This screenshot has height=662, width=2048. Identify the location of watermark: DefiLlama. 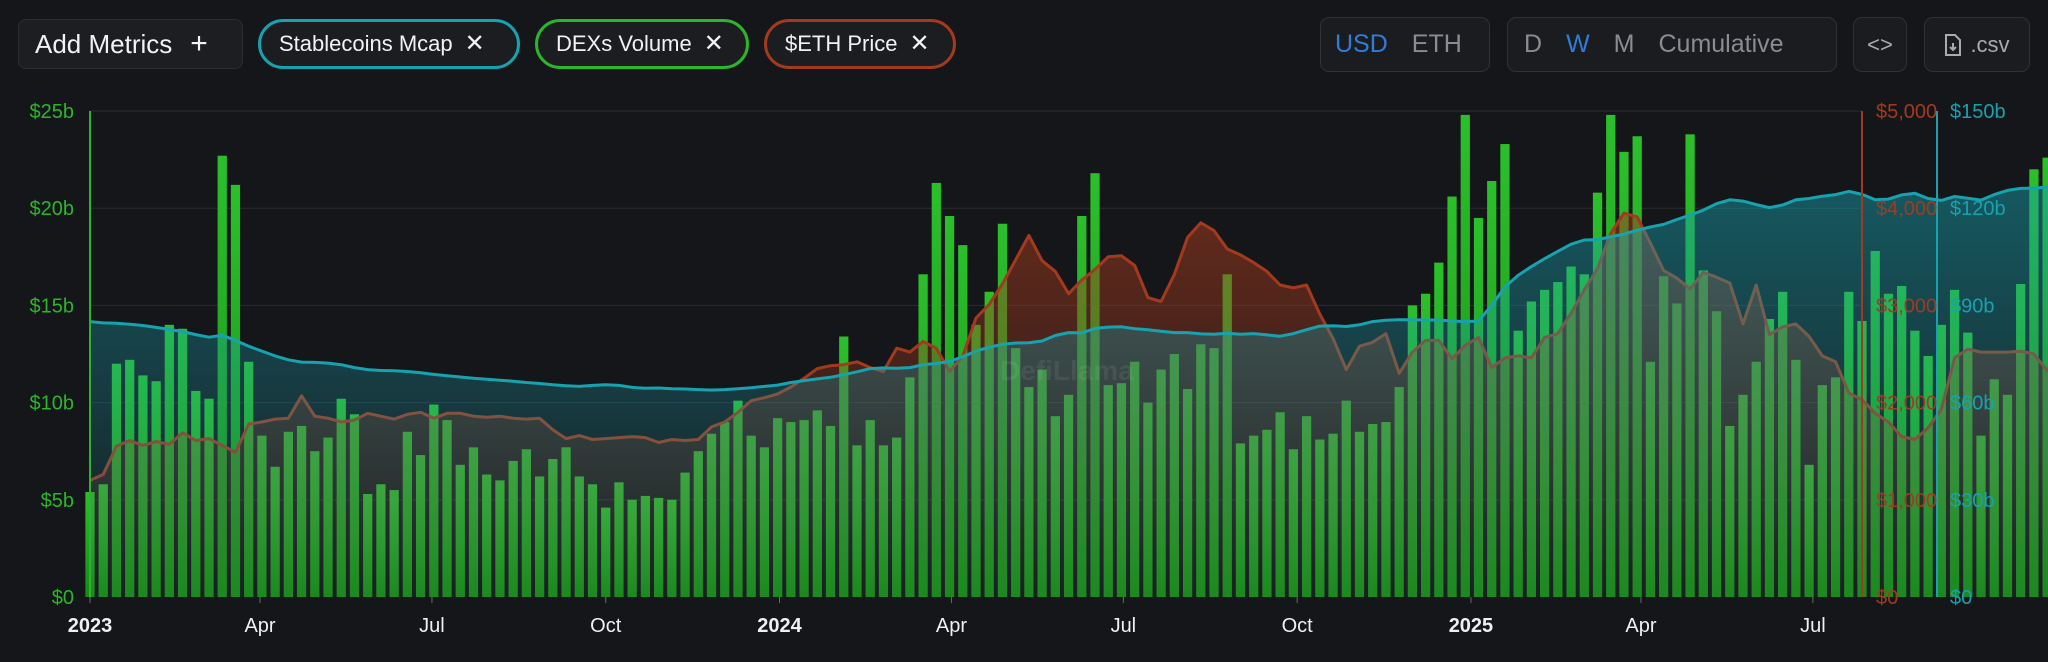
(1067, 370).